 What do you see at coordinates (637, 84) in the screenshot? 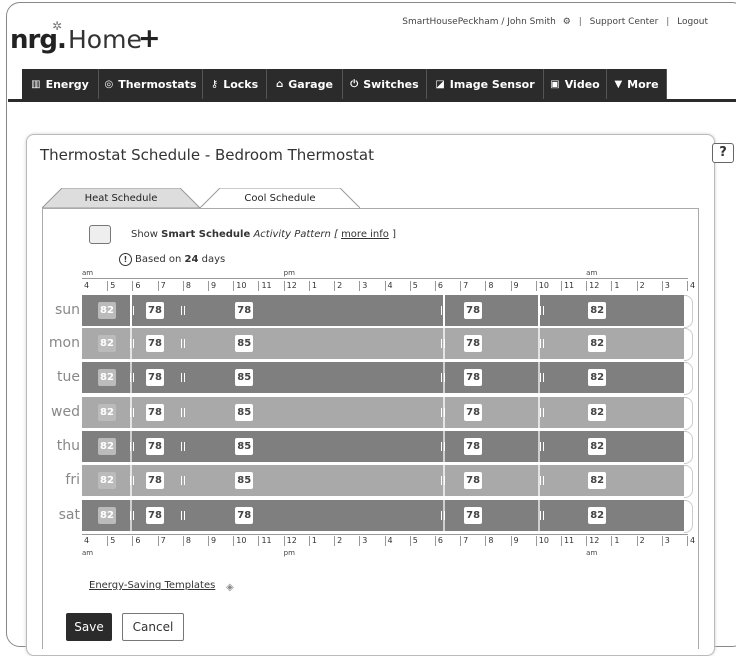
I see `nav-tab-more: ▼ More` at bounding box center [637, 84].